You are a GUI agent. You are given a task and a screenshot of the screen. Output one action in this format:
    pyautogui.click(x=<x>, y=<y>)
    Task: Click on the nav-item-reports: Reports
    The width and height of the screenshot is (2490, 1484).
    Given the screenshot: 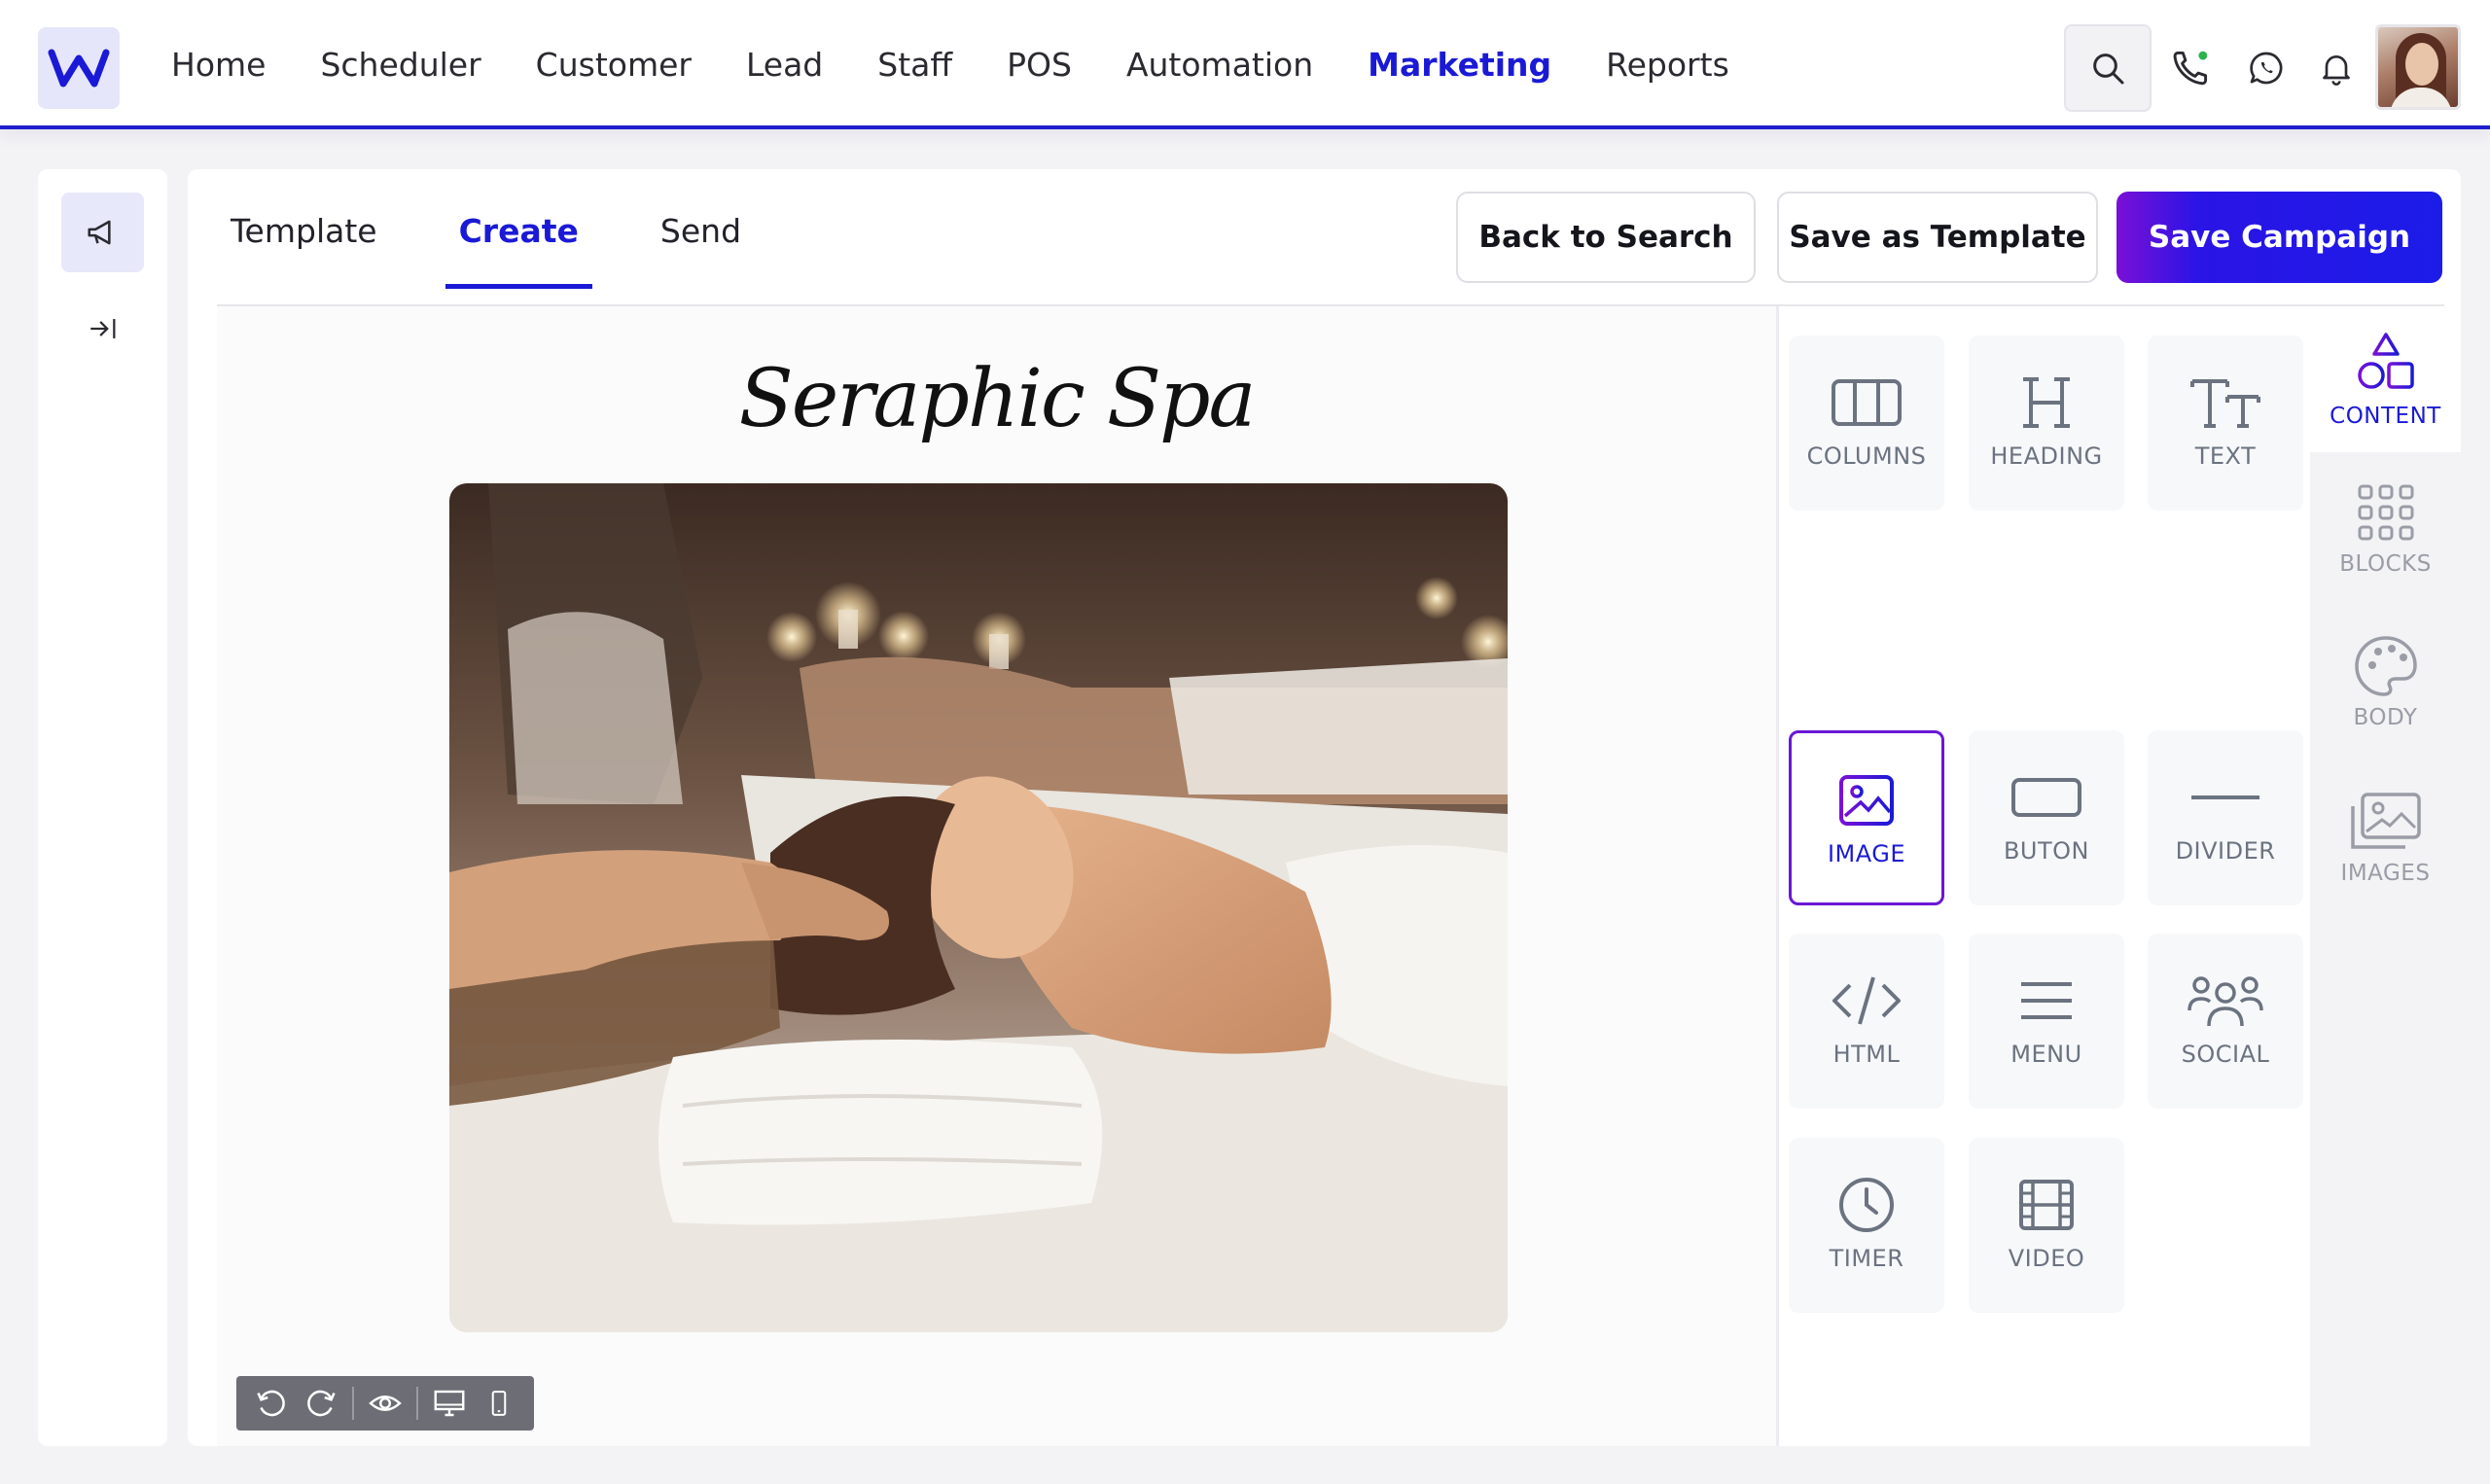 What is the action you would take?
    pyautogui.click(x=1667, y=65)
    